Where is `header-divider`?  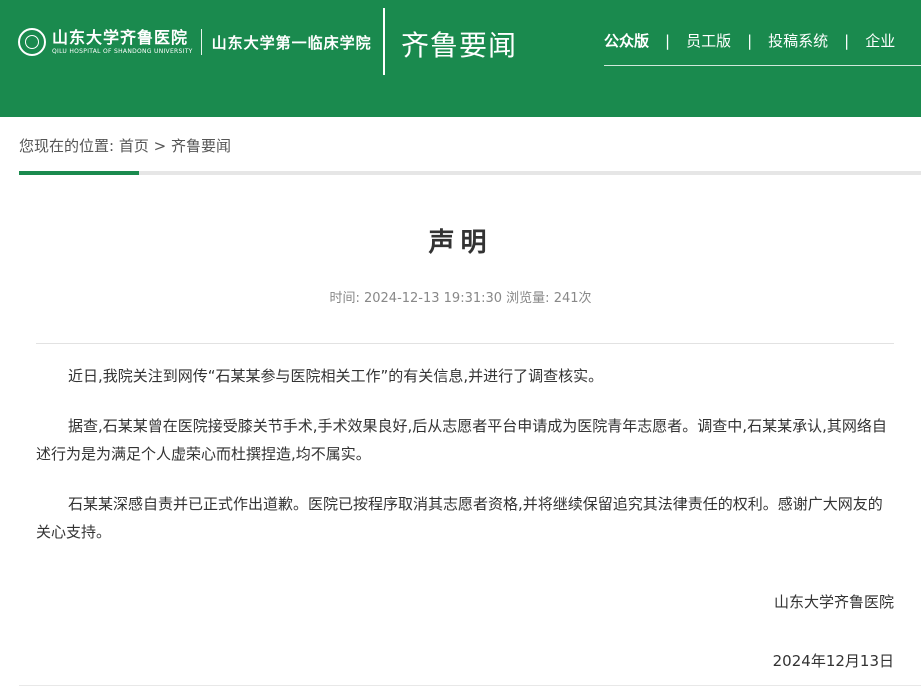
header-divider is located at coordinates (384, 41).